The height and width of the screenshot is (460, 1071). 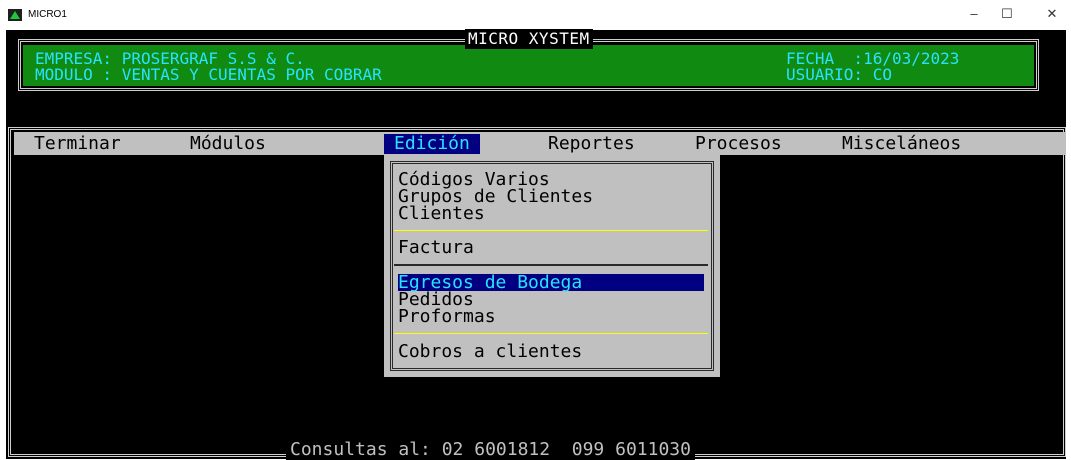 I want to click on menu-edicion: Edición, so click(x=432, y=144).